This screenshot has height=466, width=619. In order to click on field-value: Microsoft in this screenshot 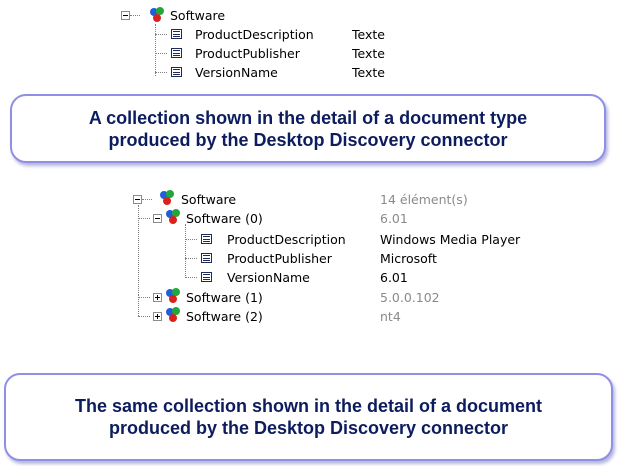, I will do `click(408, 258)`.